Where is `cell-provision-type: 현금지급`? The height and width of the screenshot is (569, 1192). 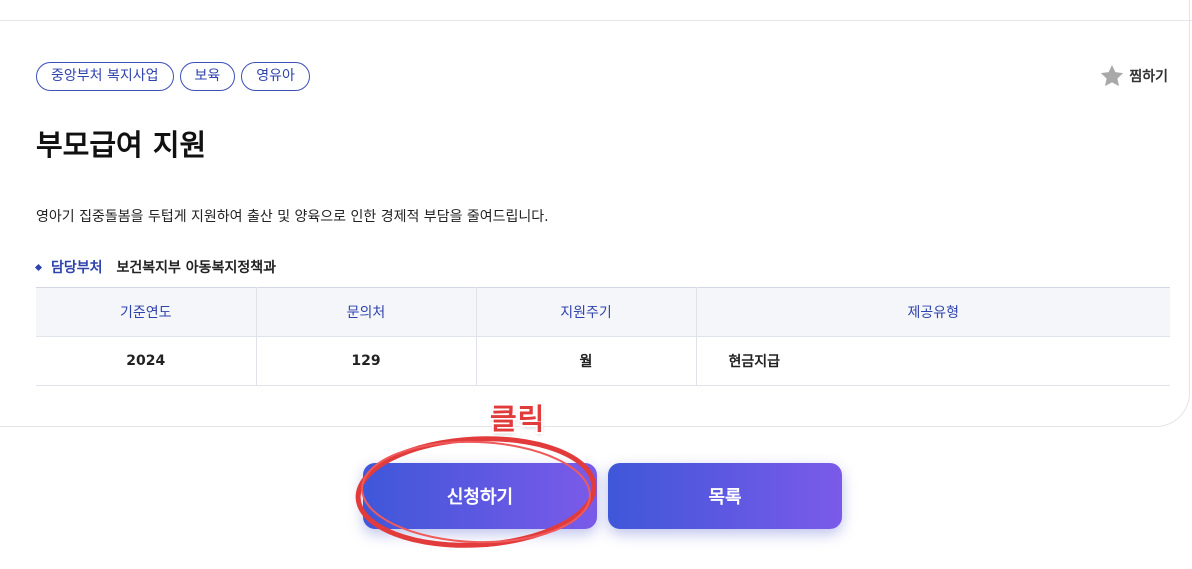 cell-provision-type: 현금지급 is located at coordinates (932, 361).